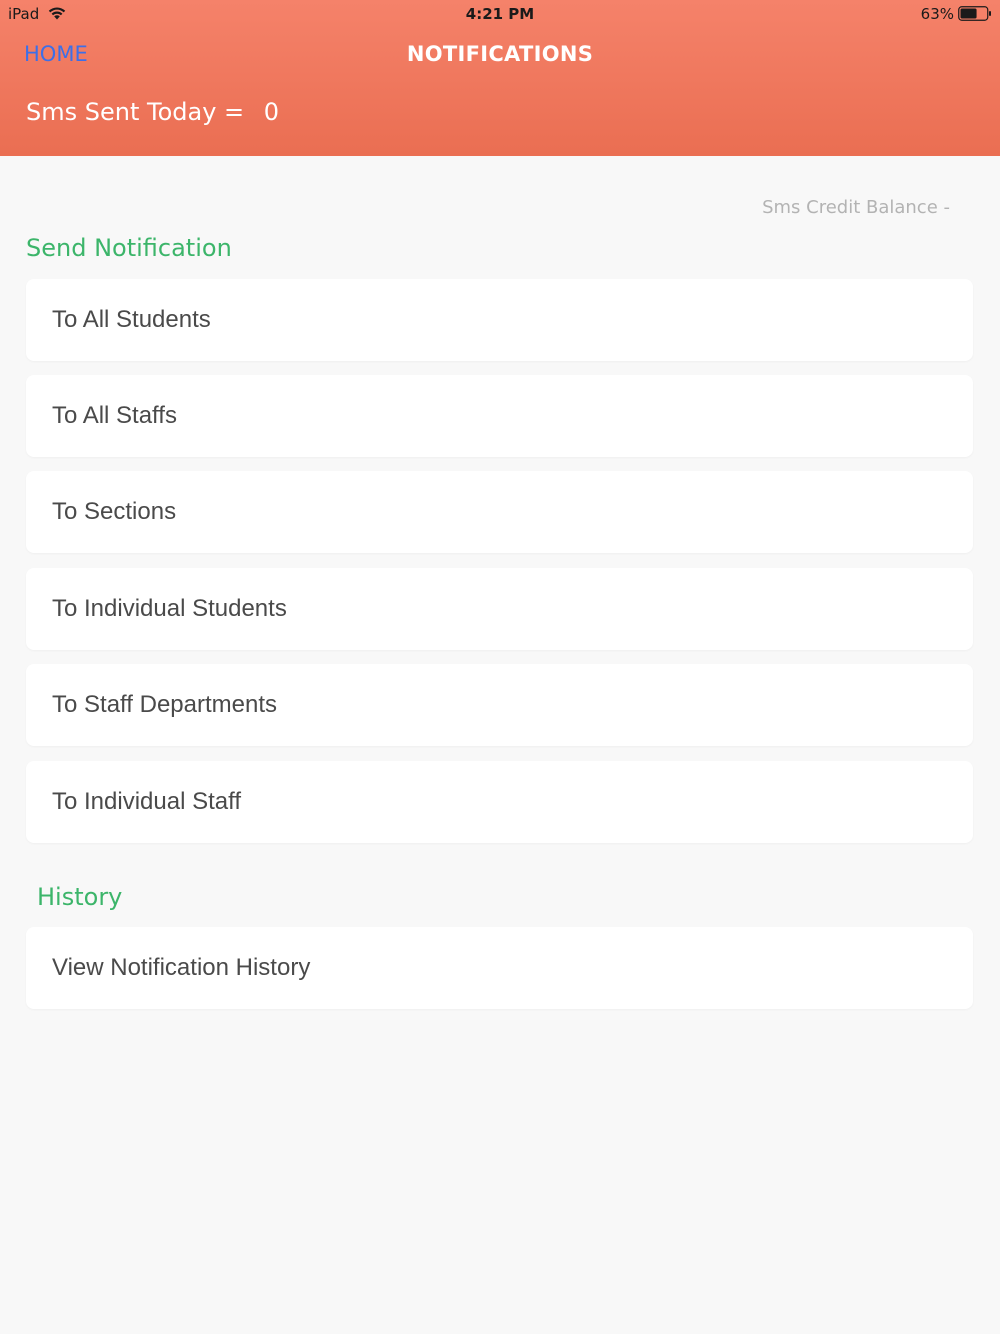 The image size is (1000, 1334). I want to click on sms-sent-today: Sms Sent Today = 0, so click(152, 112).